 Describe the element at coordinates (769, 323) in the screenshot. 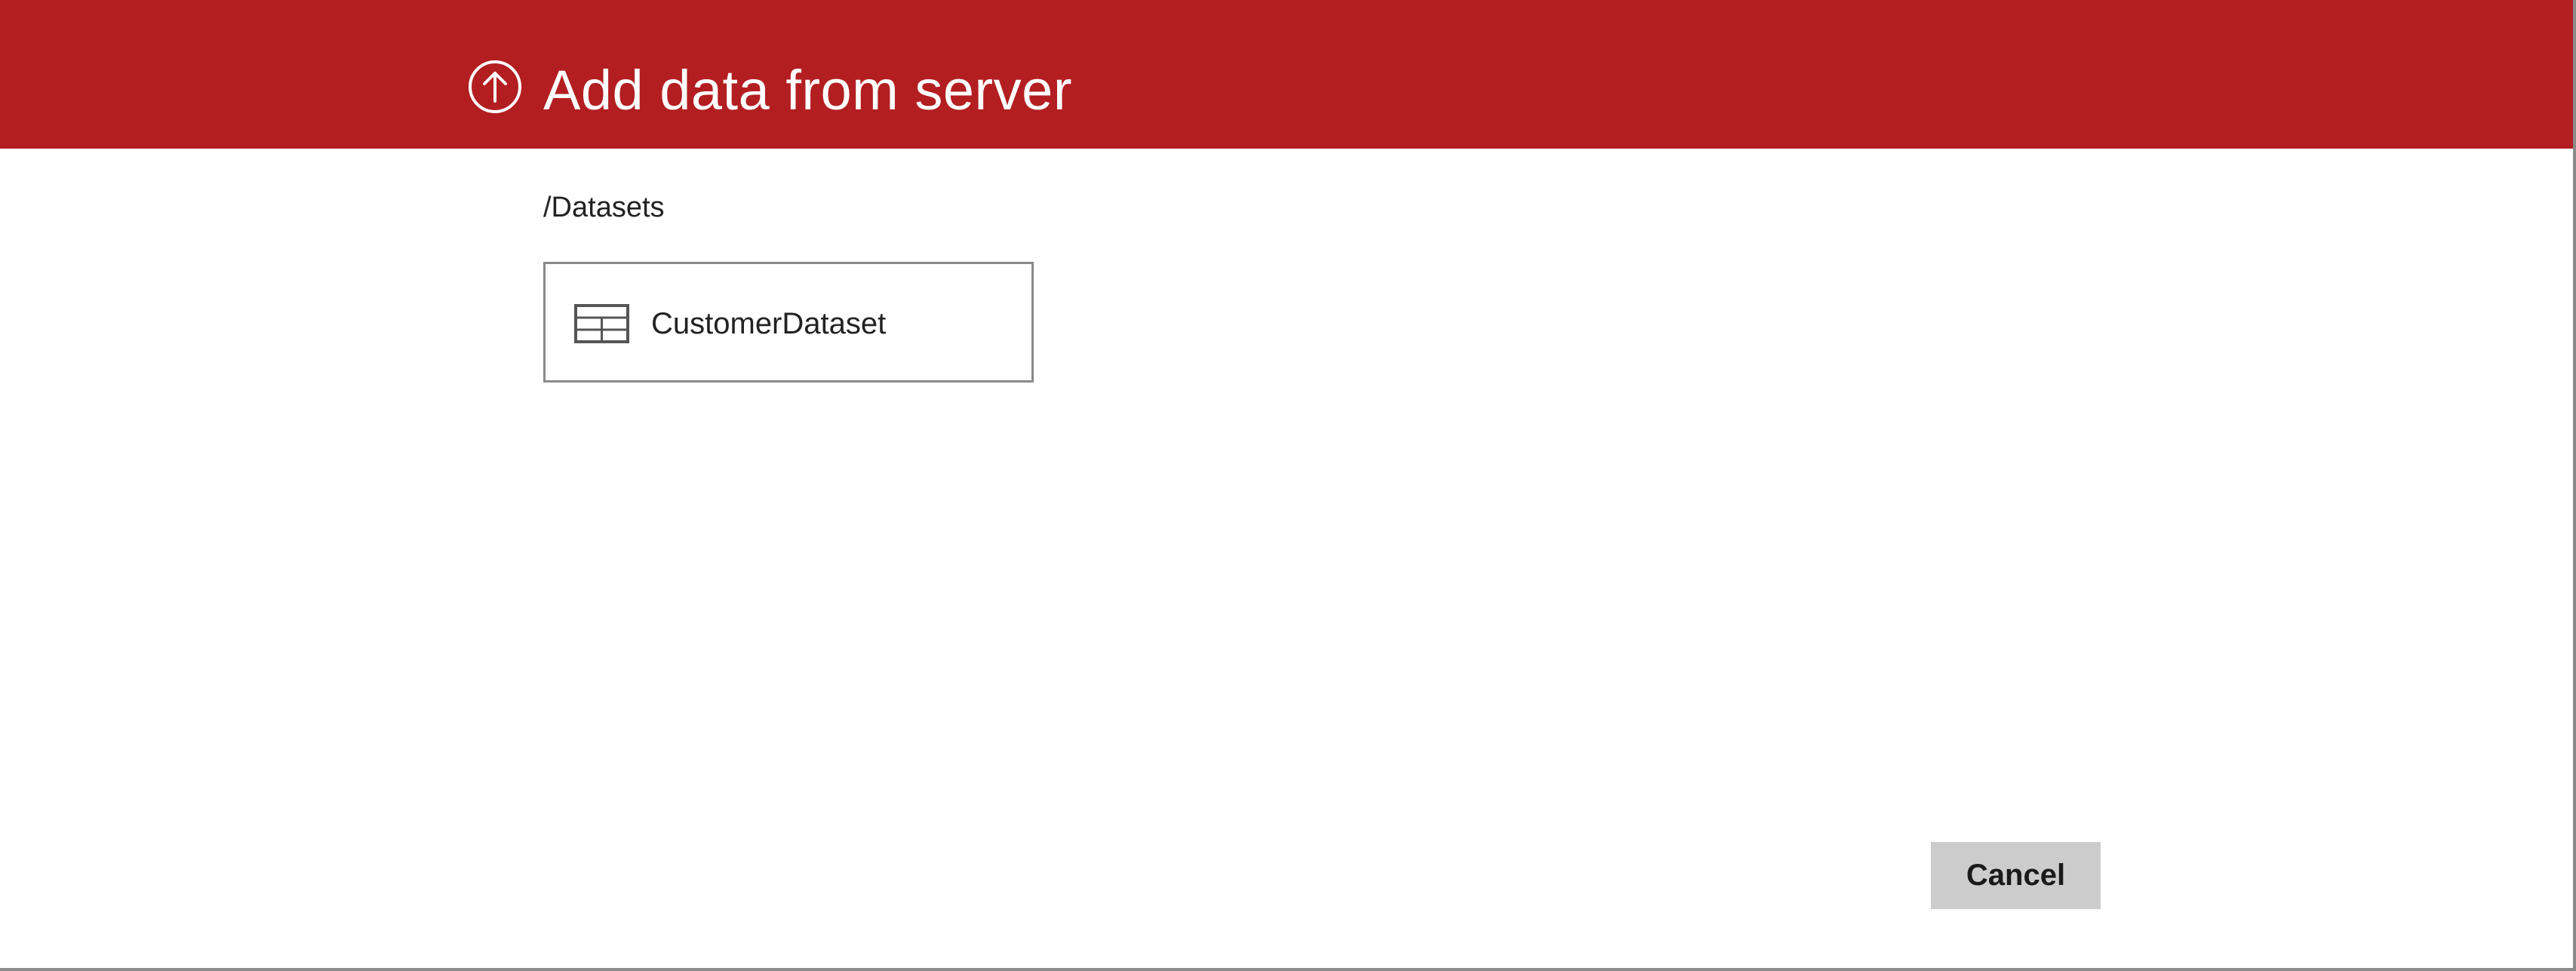

I see `dataset-item-label: CustomerDataset` at that location.